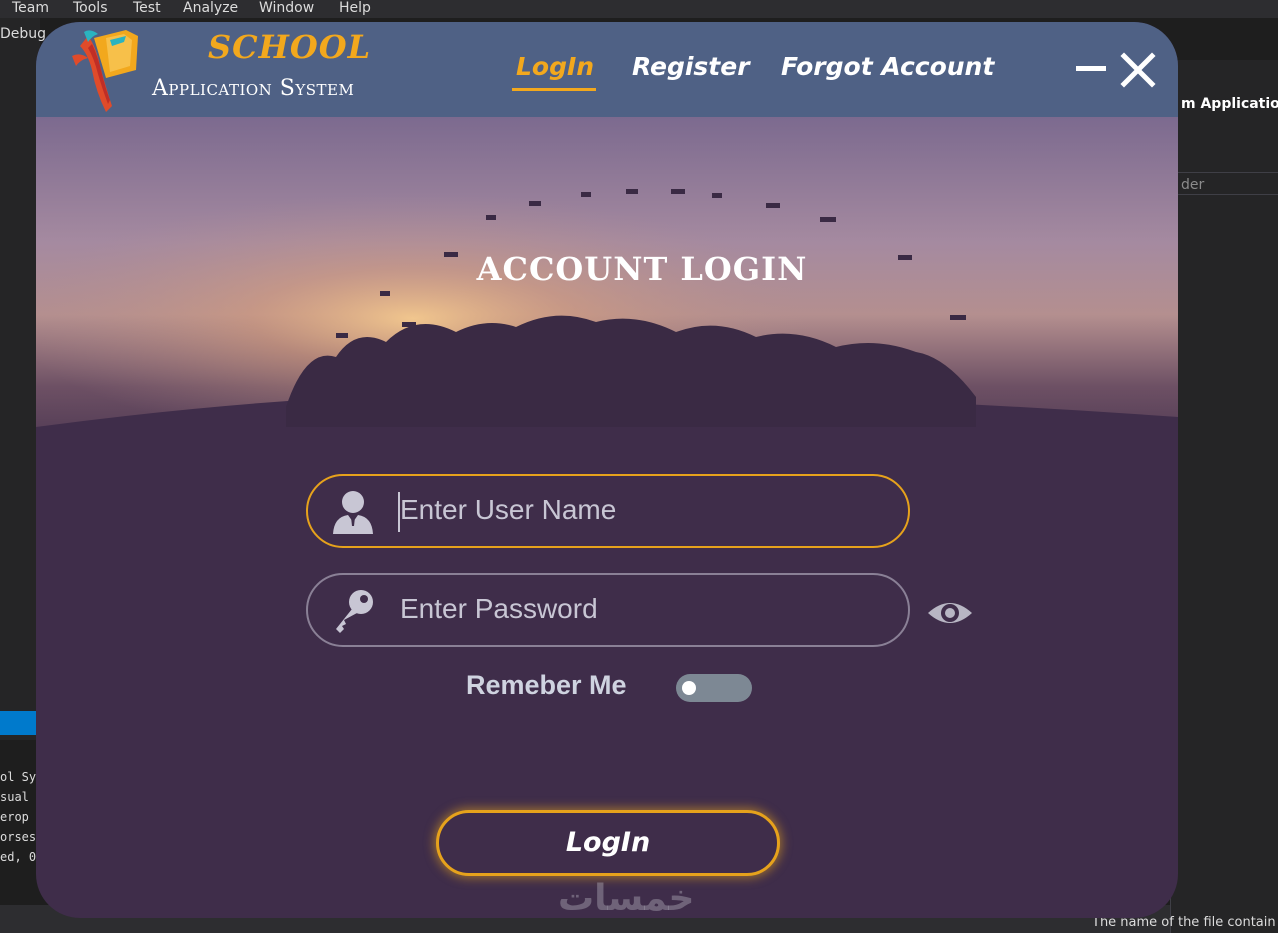 This screenshot has height=933, width=1278. I want to click on ide-menubar: Team Tools Test Analyze Window Help, so click(639, 9).